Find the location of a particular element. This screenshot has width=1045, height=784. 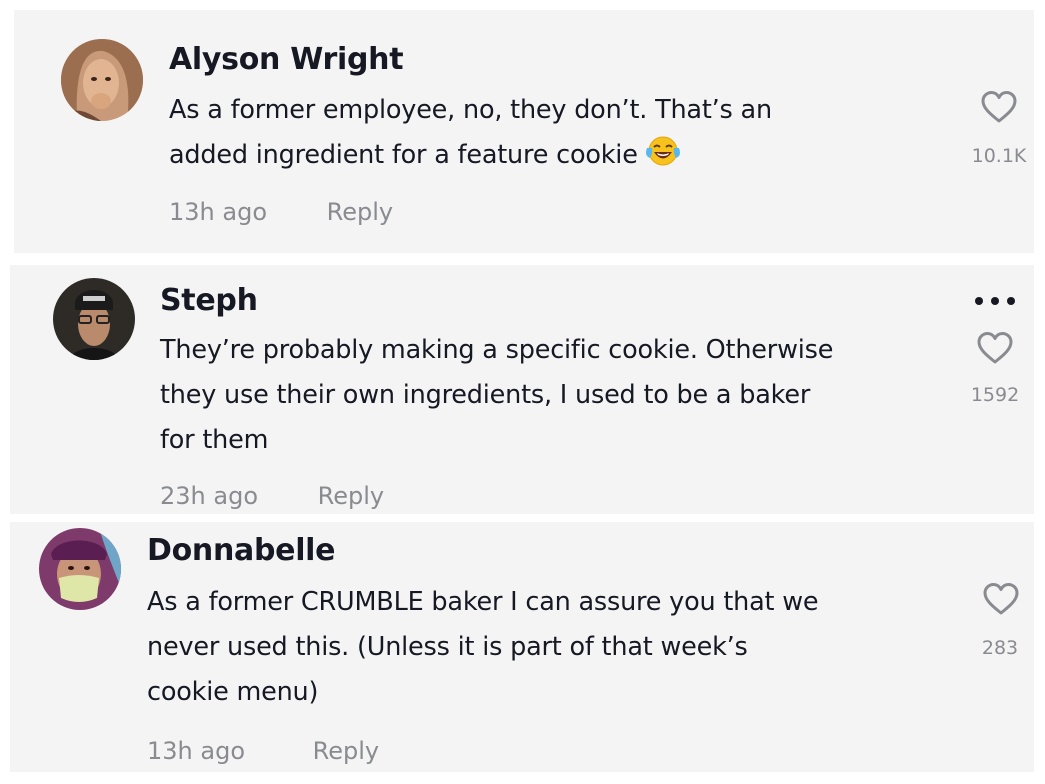

timestamp: 23h ago is located at coordinates (209, 496).